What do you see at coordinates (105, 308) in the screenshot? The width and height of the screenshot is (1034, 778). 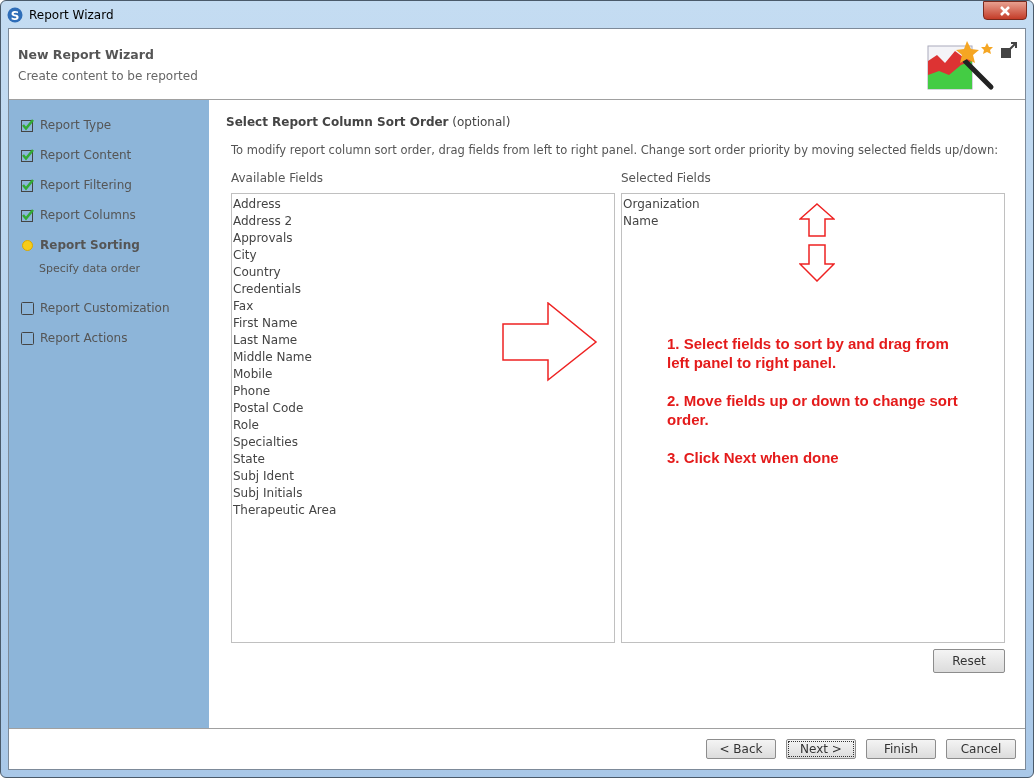 I see `step-label: Report Customization` at bounding box center [105, 308].